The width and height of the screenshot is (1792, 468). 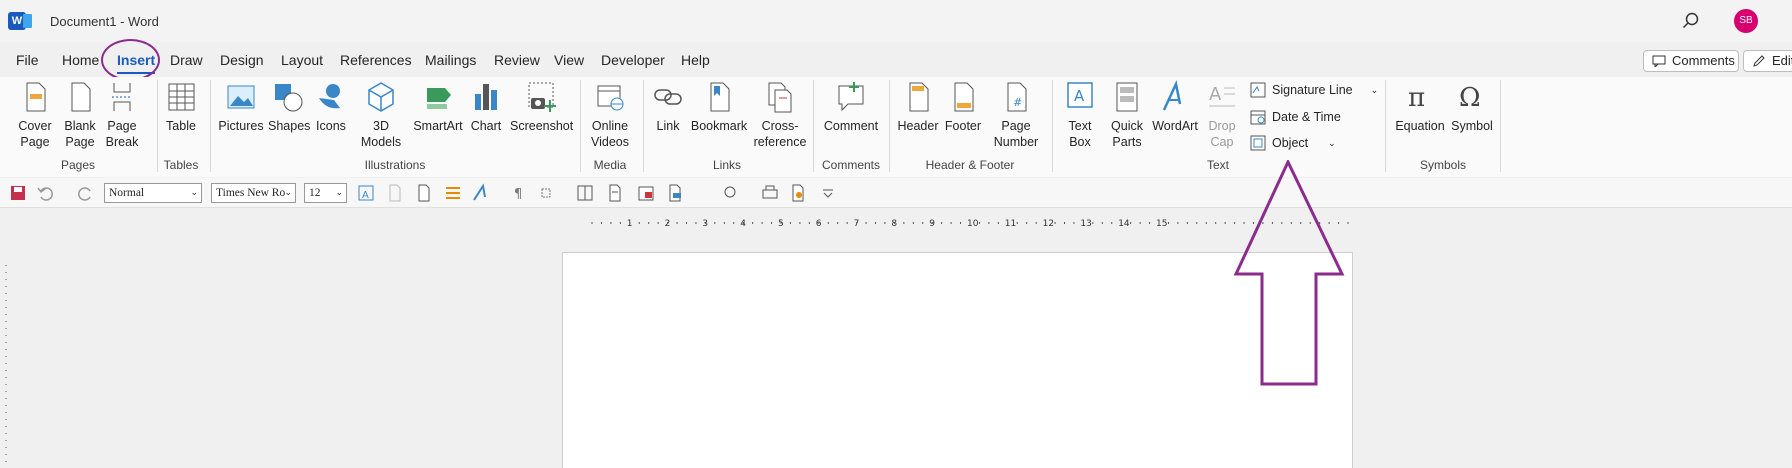 What do you see at coordinates (20, 21) in the screenshot?
I see `word-logo-icon: W` at bounding box center [20, 21].